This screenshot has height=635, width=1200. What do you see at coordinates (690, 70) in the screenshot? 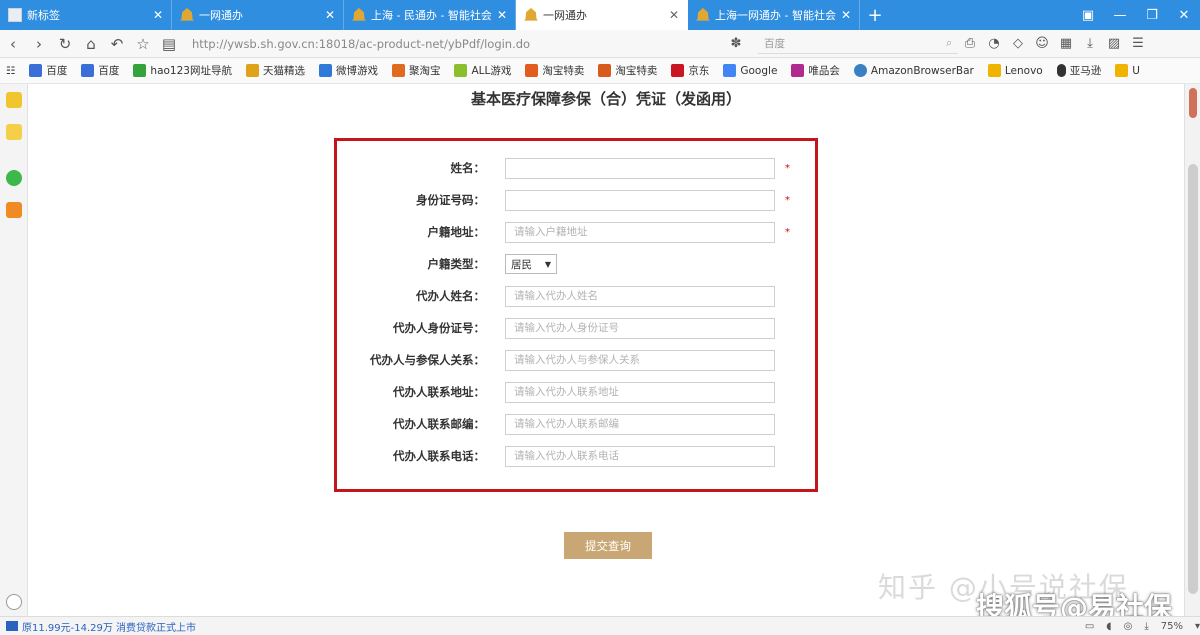
I see `bookmark-item: 京东` at bounding box center [690, 70].